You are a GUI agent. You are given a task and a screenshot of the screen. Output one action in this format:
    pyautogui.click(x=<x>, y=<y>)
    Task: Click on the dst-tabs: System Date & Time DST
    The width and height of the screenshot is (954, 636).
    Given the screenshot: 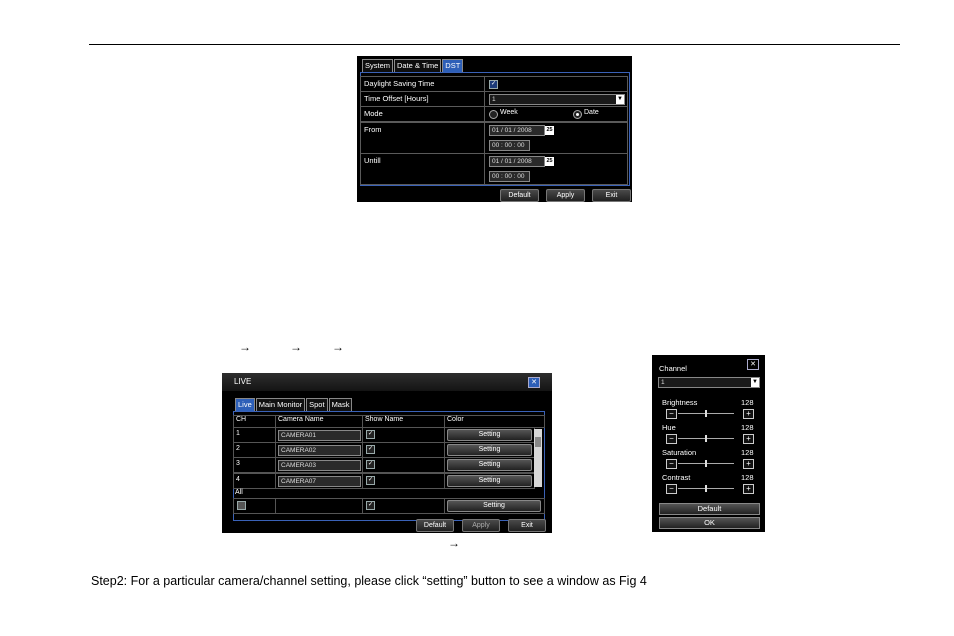 What is the action you would take?
    pyautogui.click(x=413, y=65)
    